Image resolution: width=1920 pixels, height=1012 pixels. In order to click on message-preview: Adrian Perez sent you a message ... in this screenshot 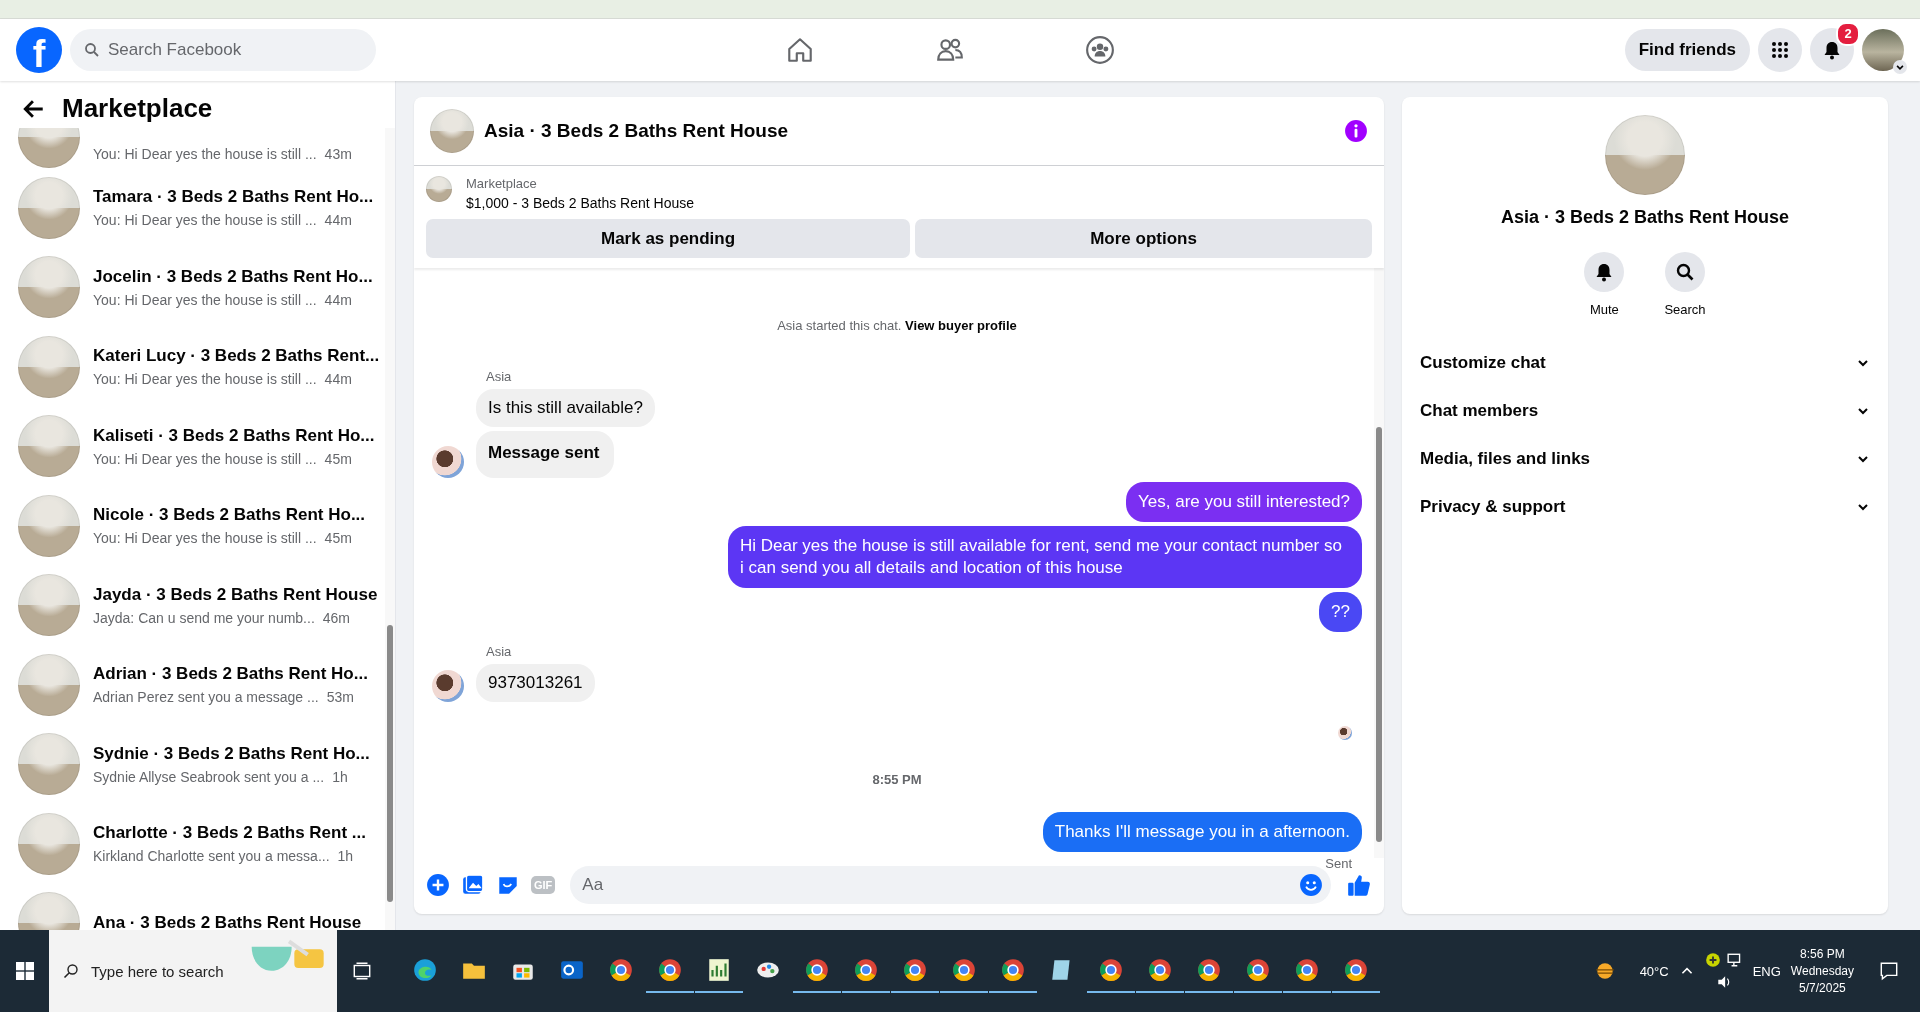, I will do `click(206, 697)`.